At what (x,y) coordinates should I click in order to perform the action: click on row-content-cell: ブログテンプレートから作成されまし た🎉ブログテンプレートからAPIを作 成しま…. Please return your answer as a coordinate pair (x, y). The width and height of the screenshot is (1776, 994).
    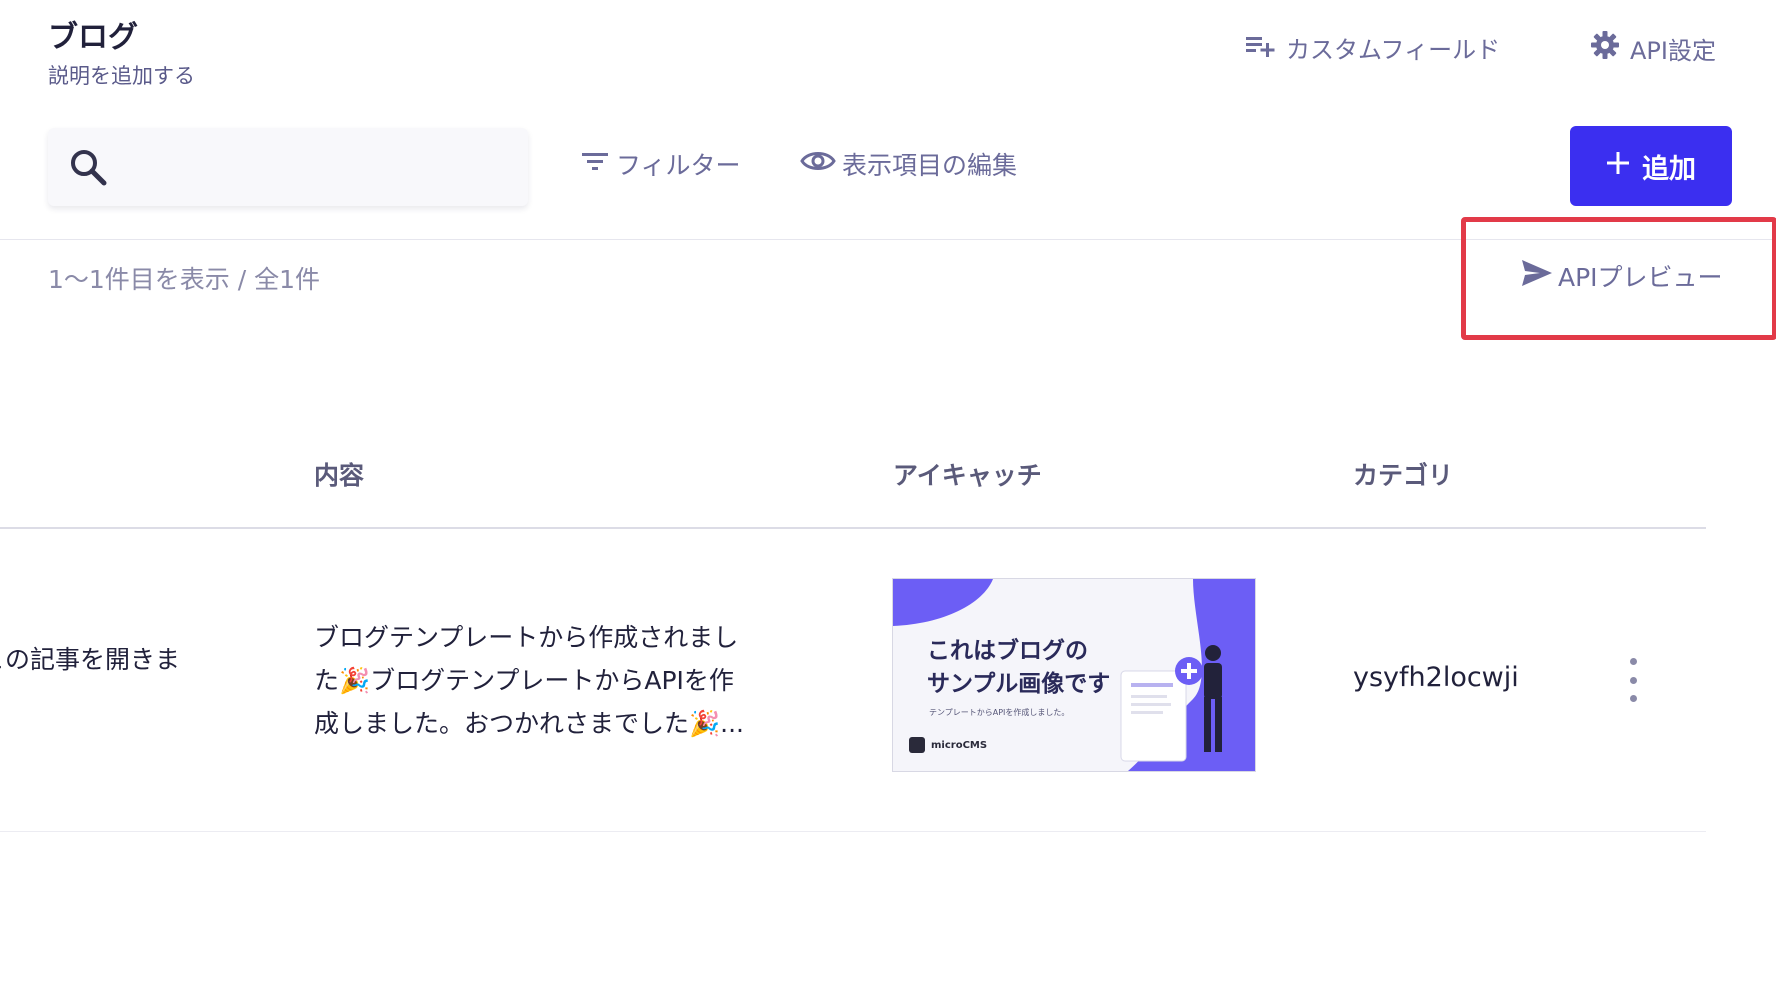
    Looking at the image, I should click on (564, 680).